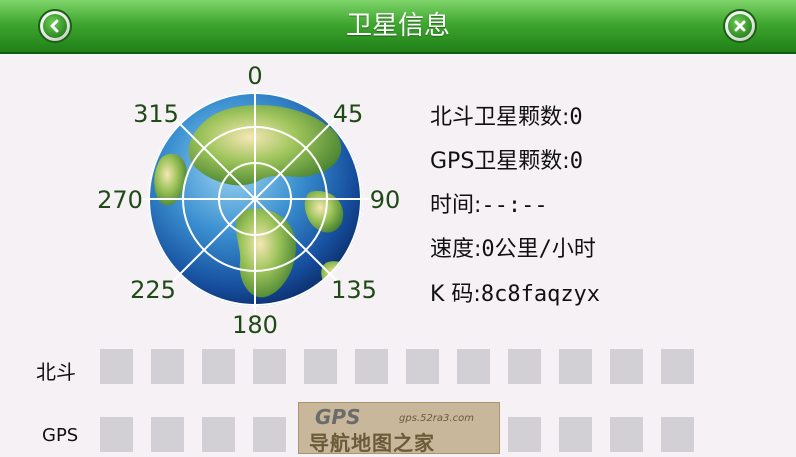  What do you see at coordinates (255, 324) in the screenshot?
I see `compass-label-180: 180` at bounding box center [255, 324].